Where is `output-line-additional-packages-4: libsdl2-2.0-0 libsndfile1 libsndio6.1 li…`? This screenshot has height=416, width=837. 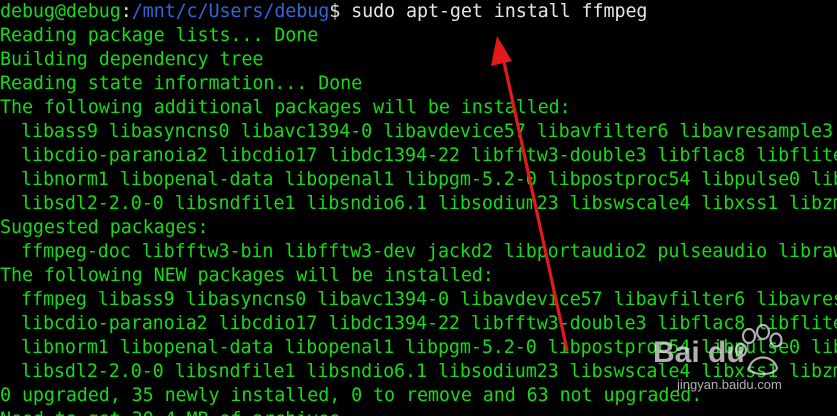
output-line-additional-packages-4: libsdl2-2.0-0 libsndfile1 libsndio6.1 li… is located at coordinates (429, 203).